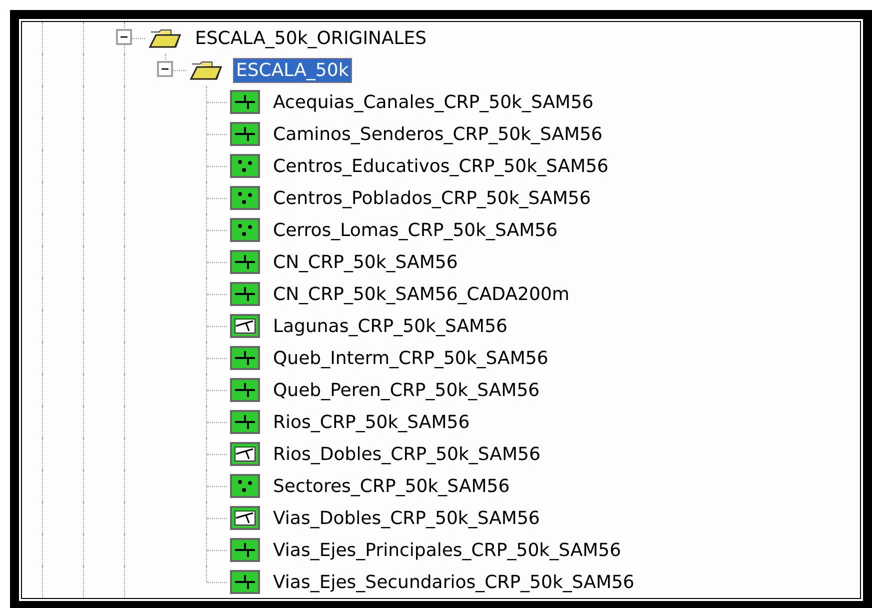  I want to click on tree-item: CN_CRP_50k_SAM56_CADA200m, so click(421, 294).